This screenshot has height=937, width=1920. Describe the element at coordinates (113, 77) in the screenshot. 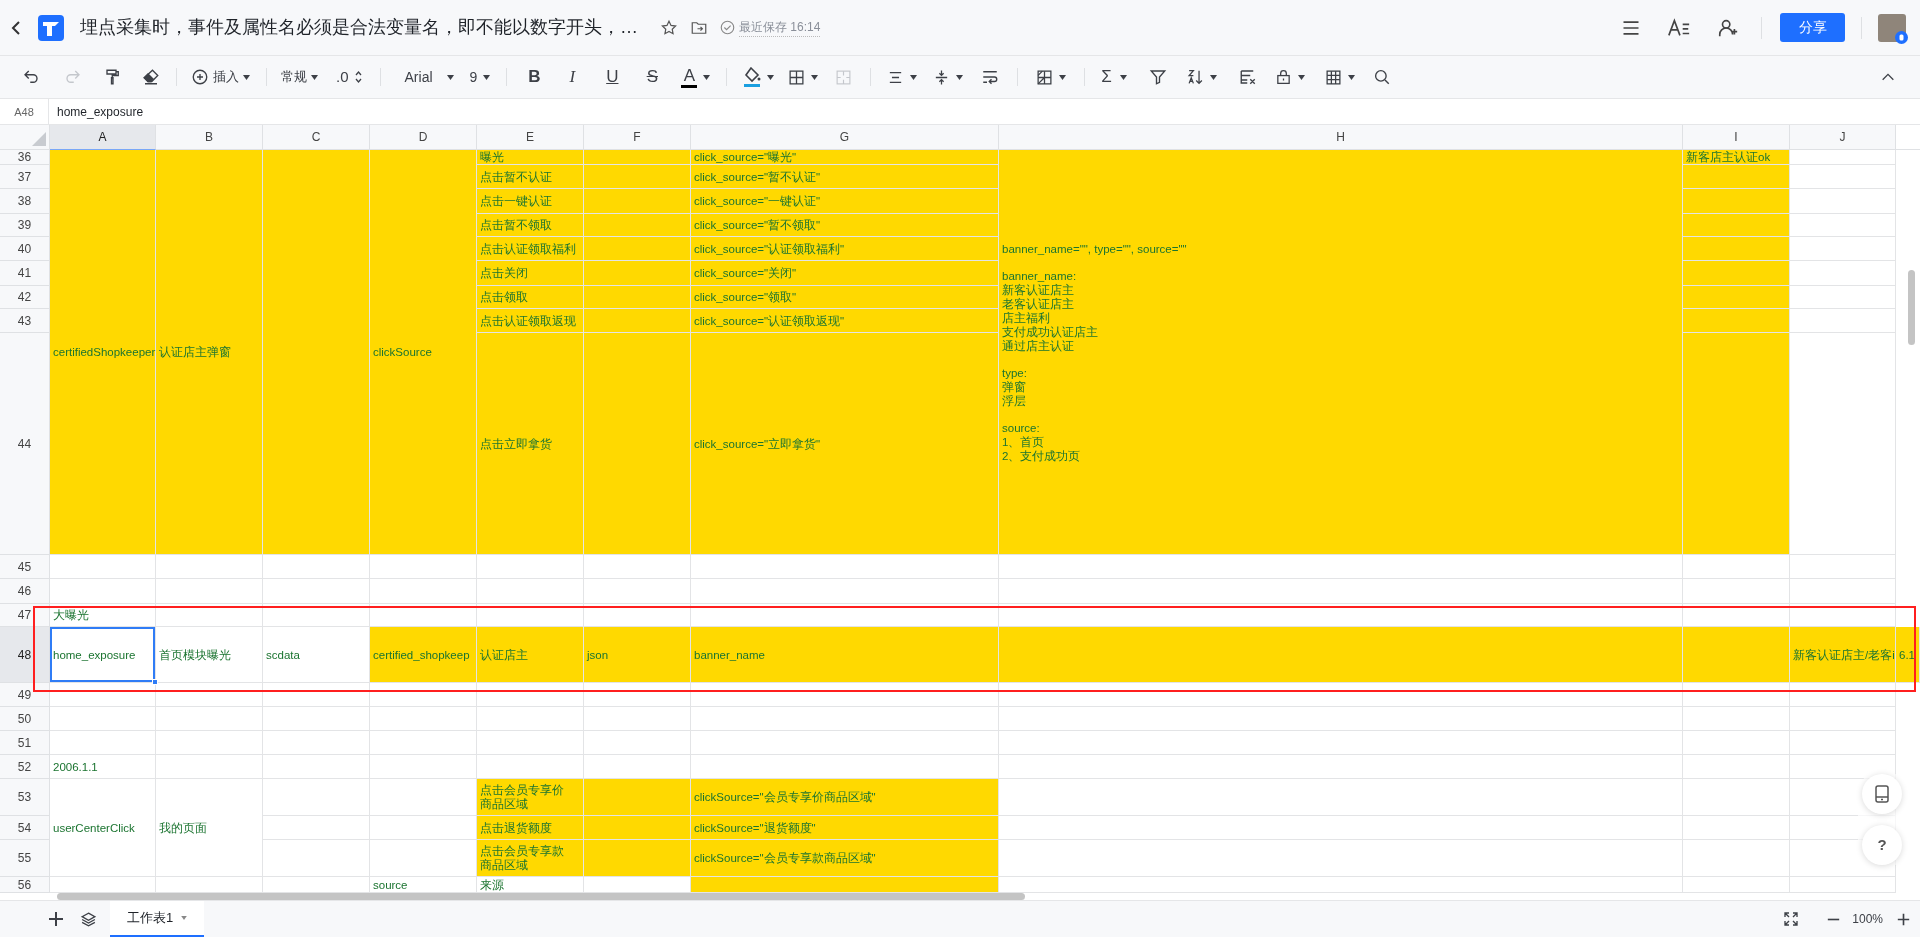

I see `format-painter-icon` at that location.